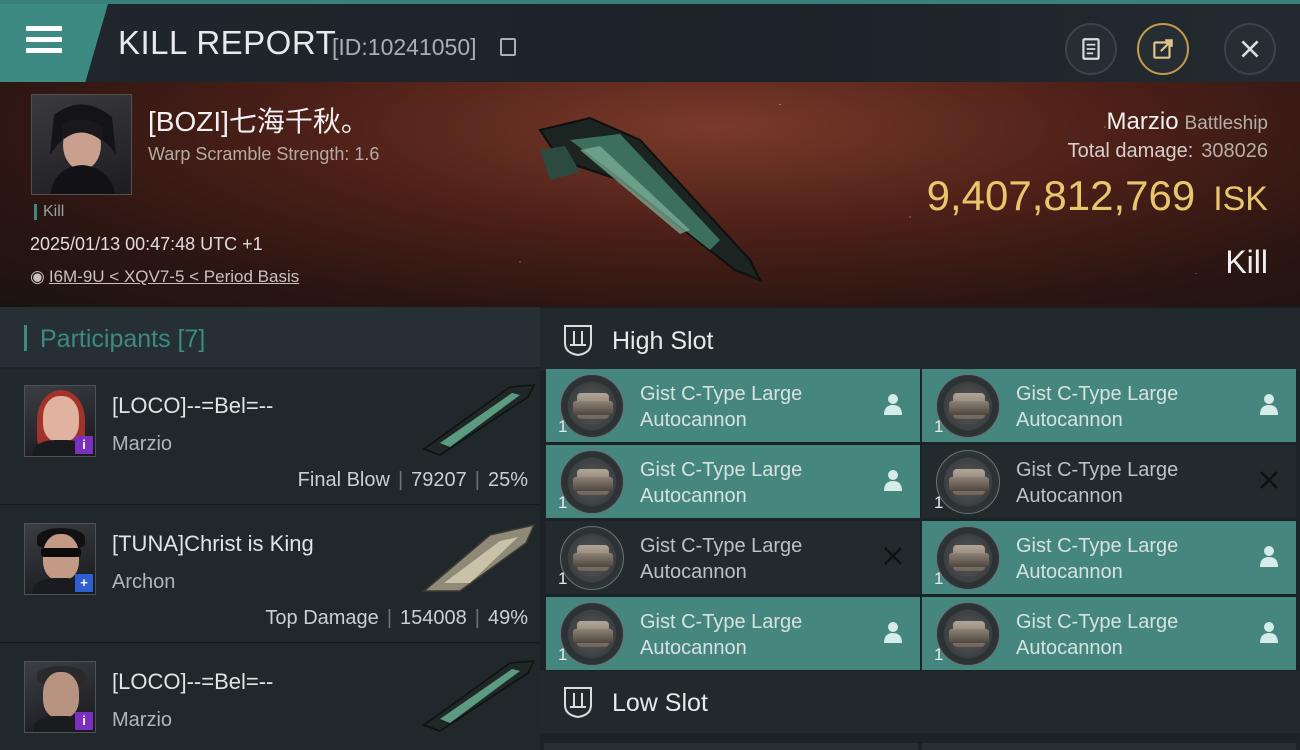 The width and height of the screenshot is (1300, 750). I want to click on participants-title: Participants [7], so click(123, 339).